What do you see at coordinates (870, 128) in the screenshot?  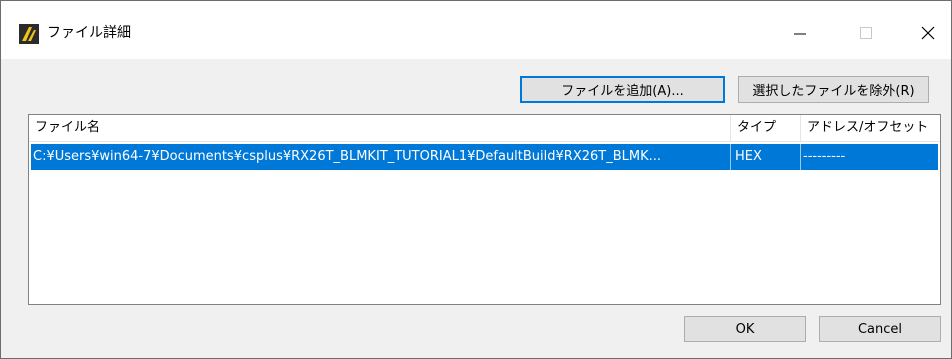 I see `column-header-address-offset: アドレス/オフセット` at bounding box center [870, 128].